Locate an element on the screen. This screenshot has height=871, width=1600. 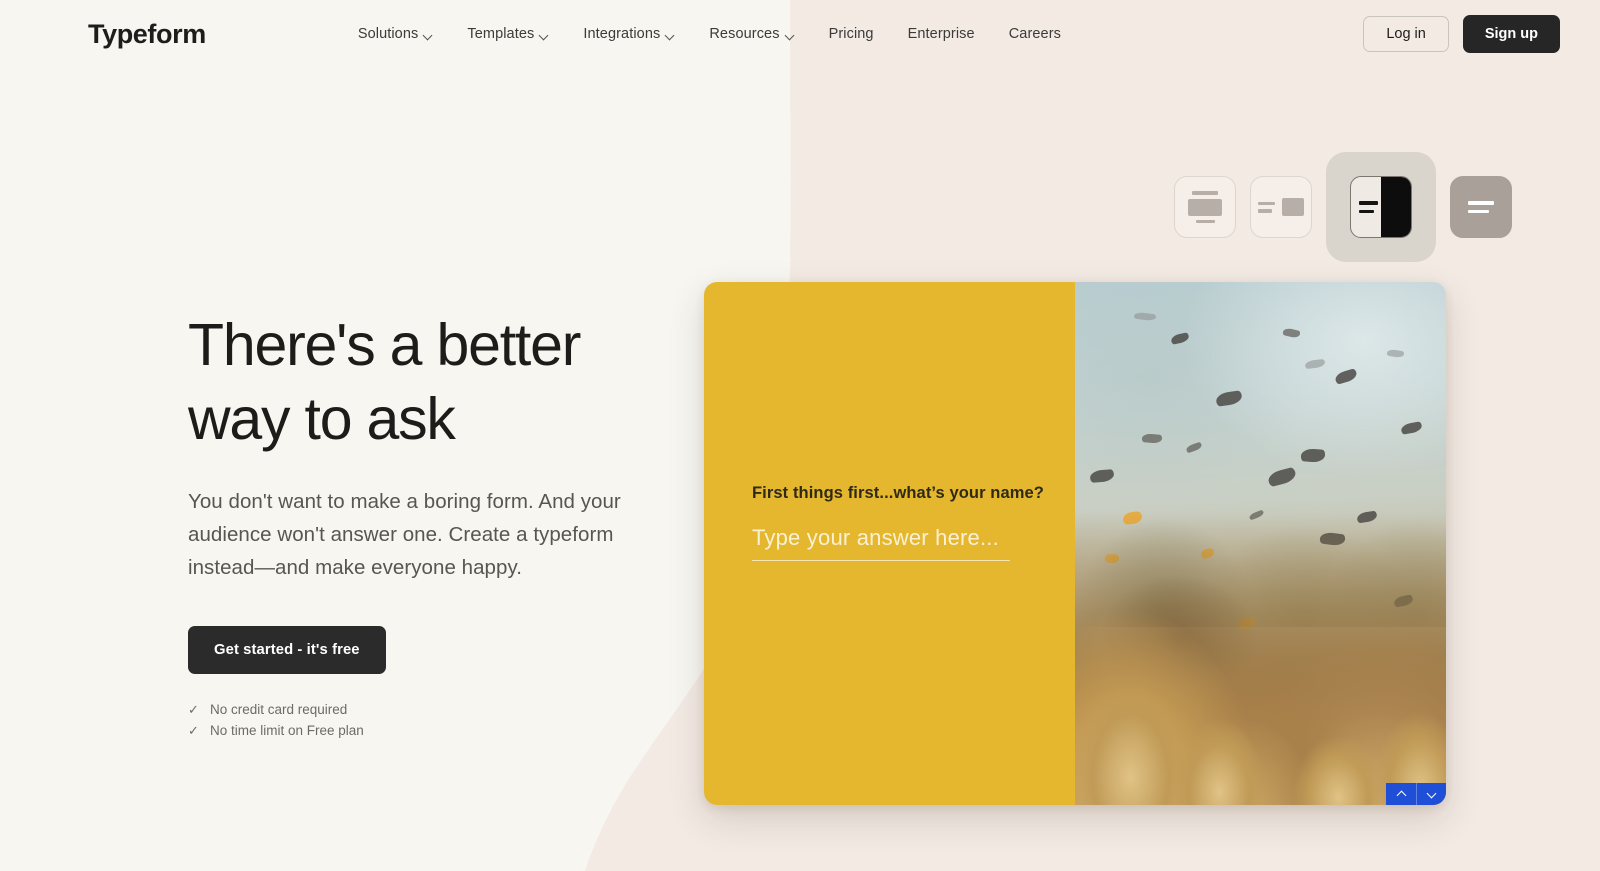
header-actions: Log in Sign up is located at coordinates (1461, 34).